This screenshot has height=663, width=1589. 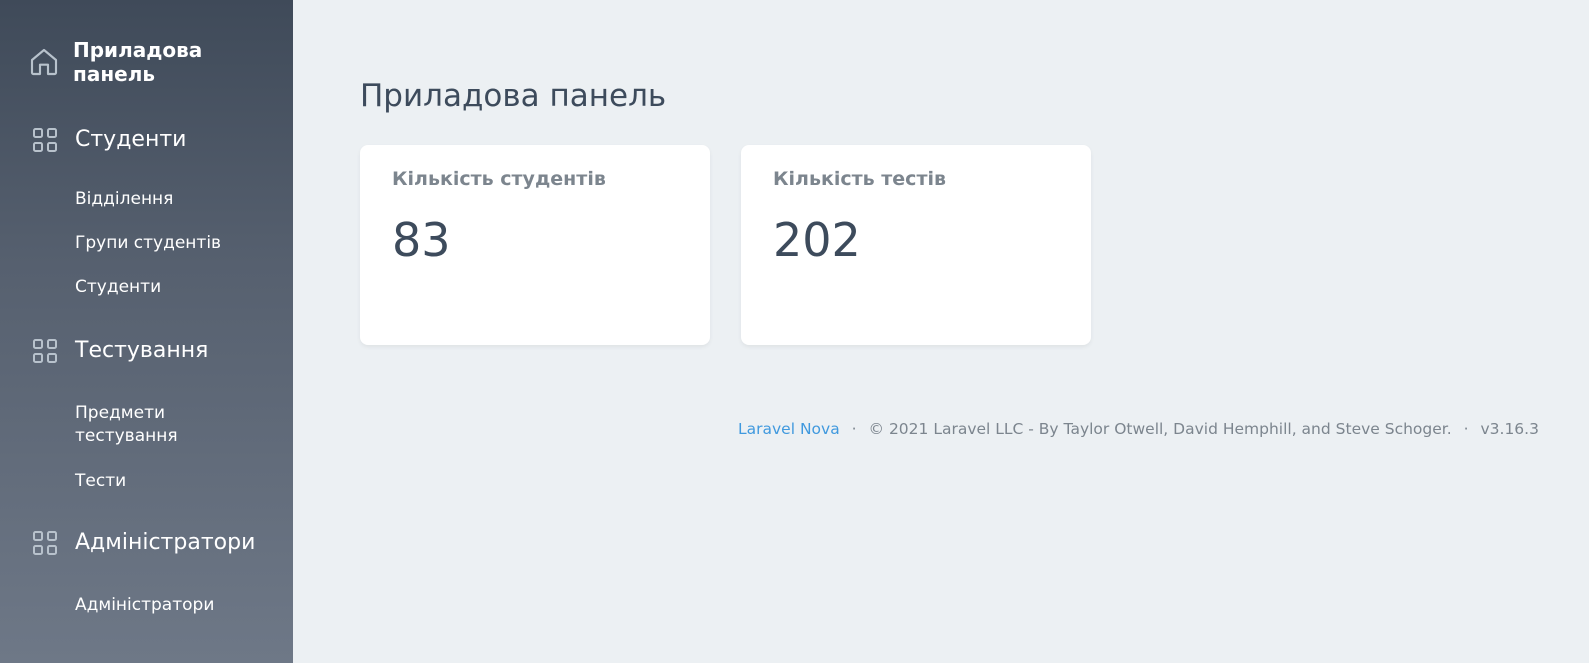 I want to click on metric-card-value: 83, so click(x=421, y=240).